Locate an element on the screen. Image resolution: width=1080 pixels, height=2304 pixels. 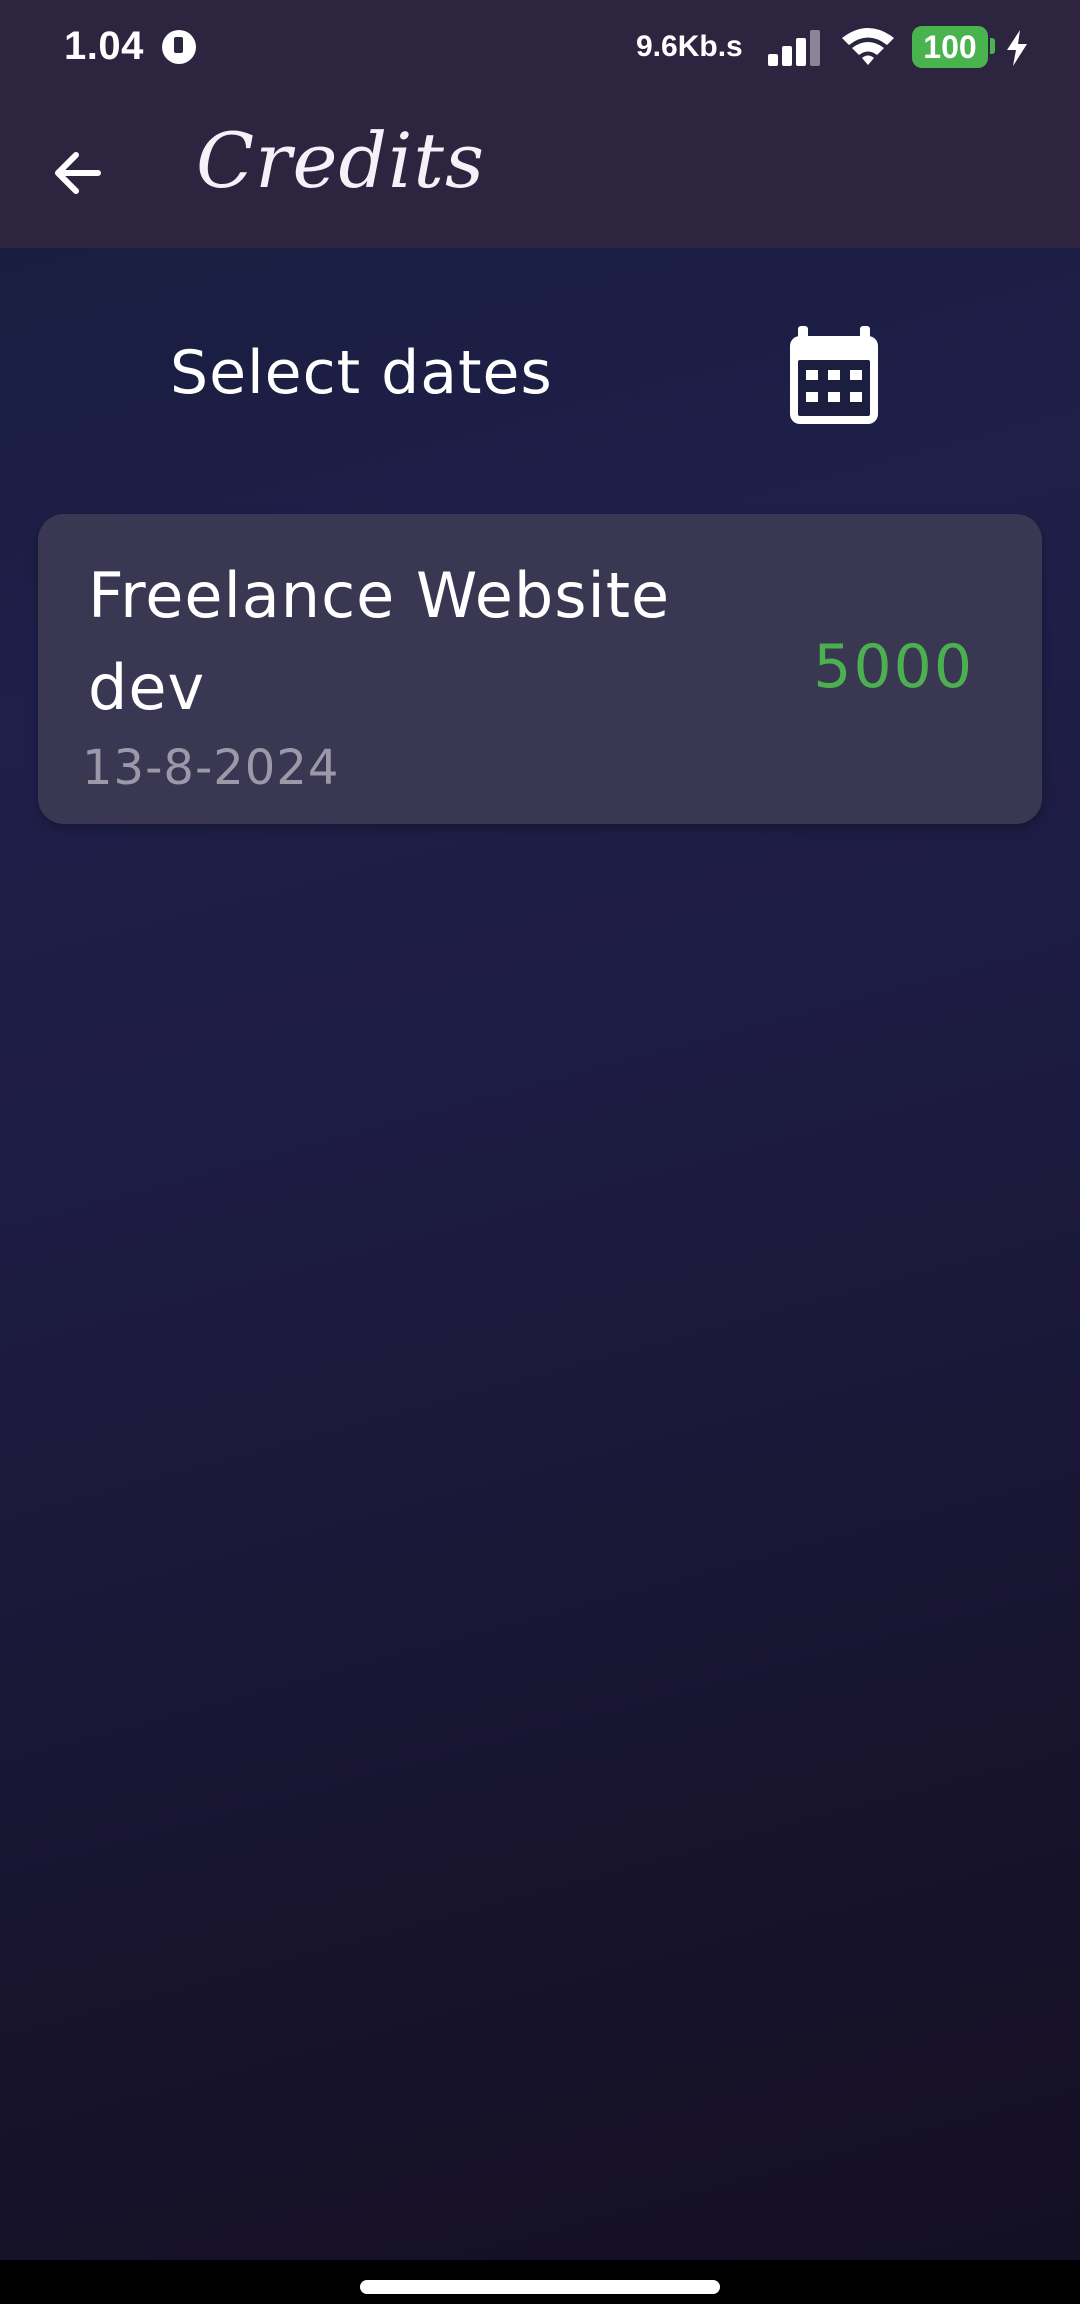
status-bar: 1.04 9.6Kb.s 100 is located at coordinates (540, 48).